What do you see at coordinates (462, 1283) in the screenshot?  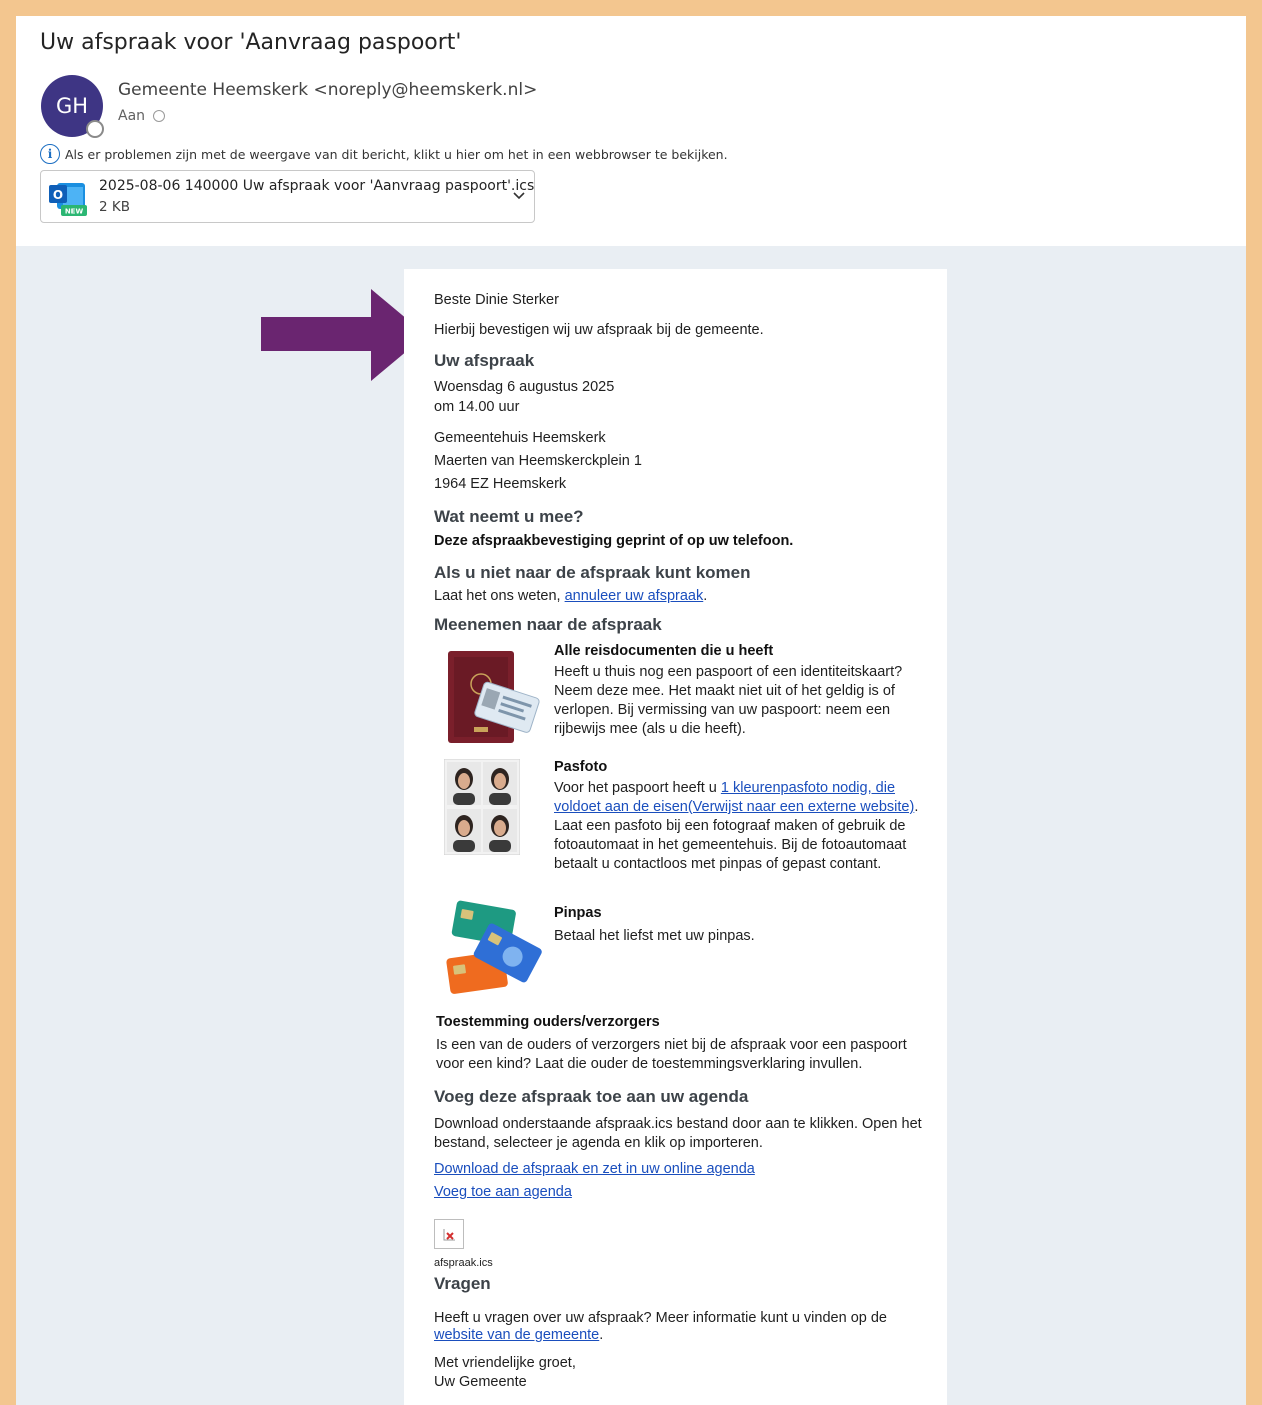 I see `questions-heading: Vragen` at bounding box center [462, 1283].